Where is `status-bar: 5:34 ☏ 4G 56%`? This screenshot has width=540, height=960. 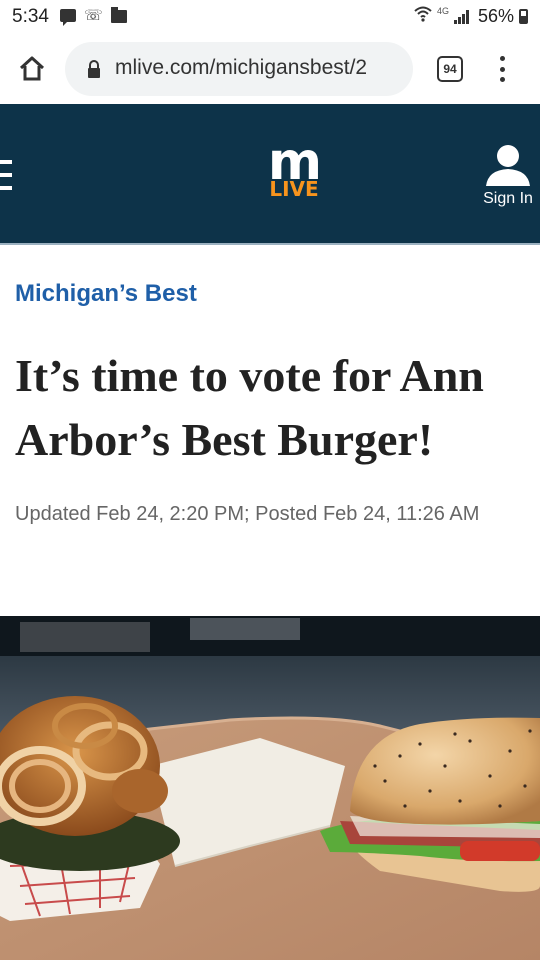
status-bar: 5:34 ☏ 4G 56% is located at coordinates (270, 17).